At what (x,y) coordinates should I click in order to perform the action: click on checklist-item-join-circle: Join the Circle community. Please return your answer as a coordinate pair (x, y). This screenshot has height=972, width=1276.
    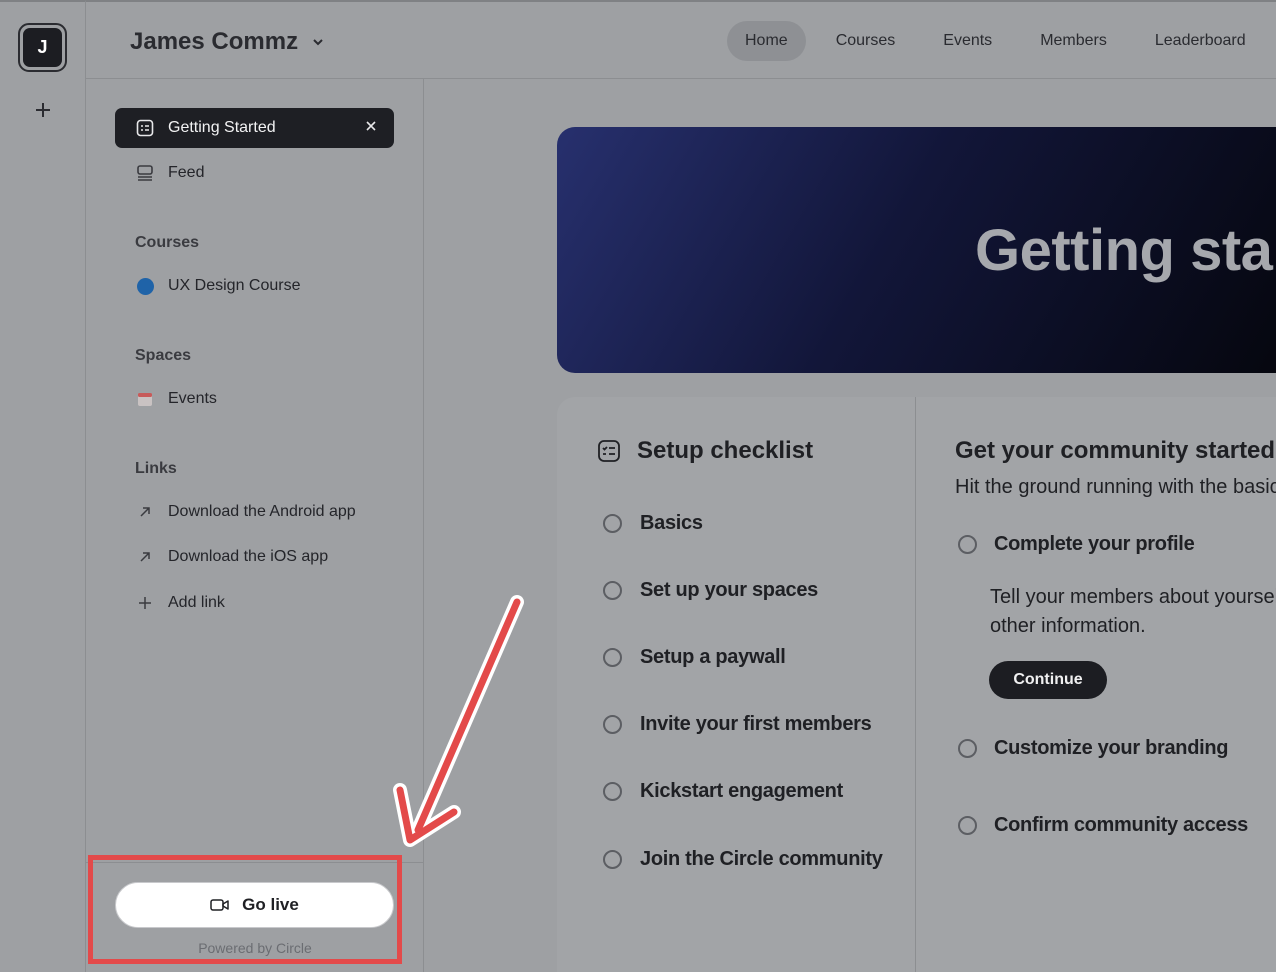
    Looking at the image, I should click on (743, 859).